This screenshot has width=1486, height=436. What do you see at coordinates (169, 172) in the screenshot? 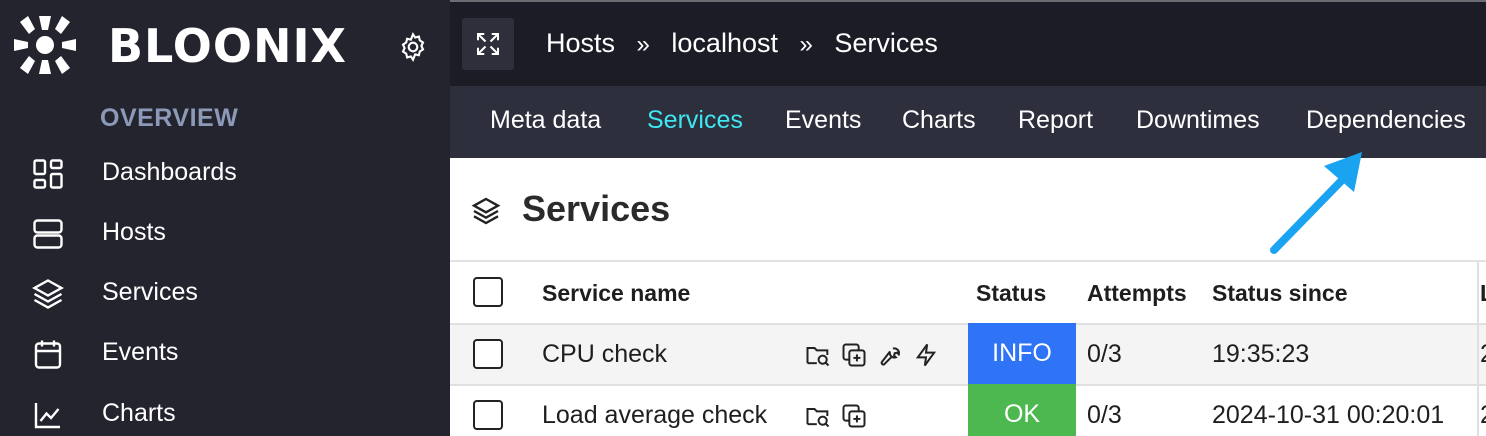
I see `sidebar-item-label: Dashboards` at bounding box center [169, 172].